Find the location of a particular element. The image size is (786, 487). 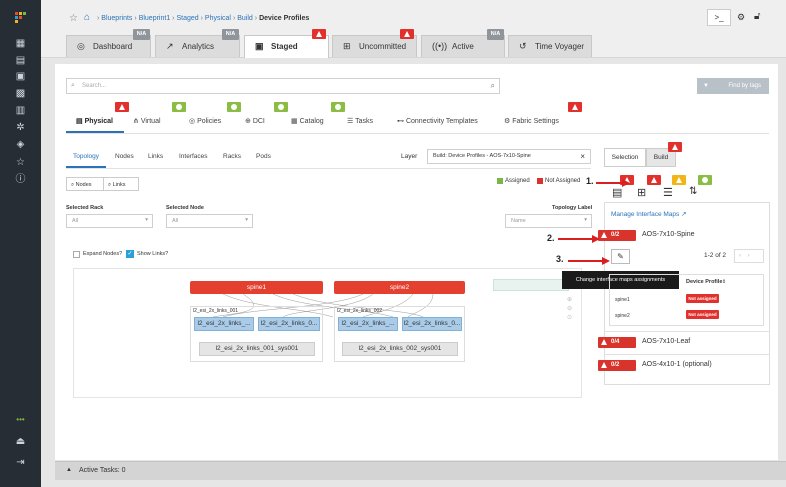

clear-layer-icon: × is located at coordinates (582, 156).